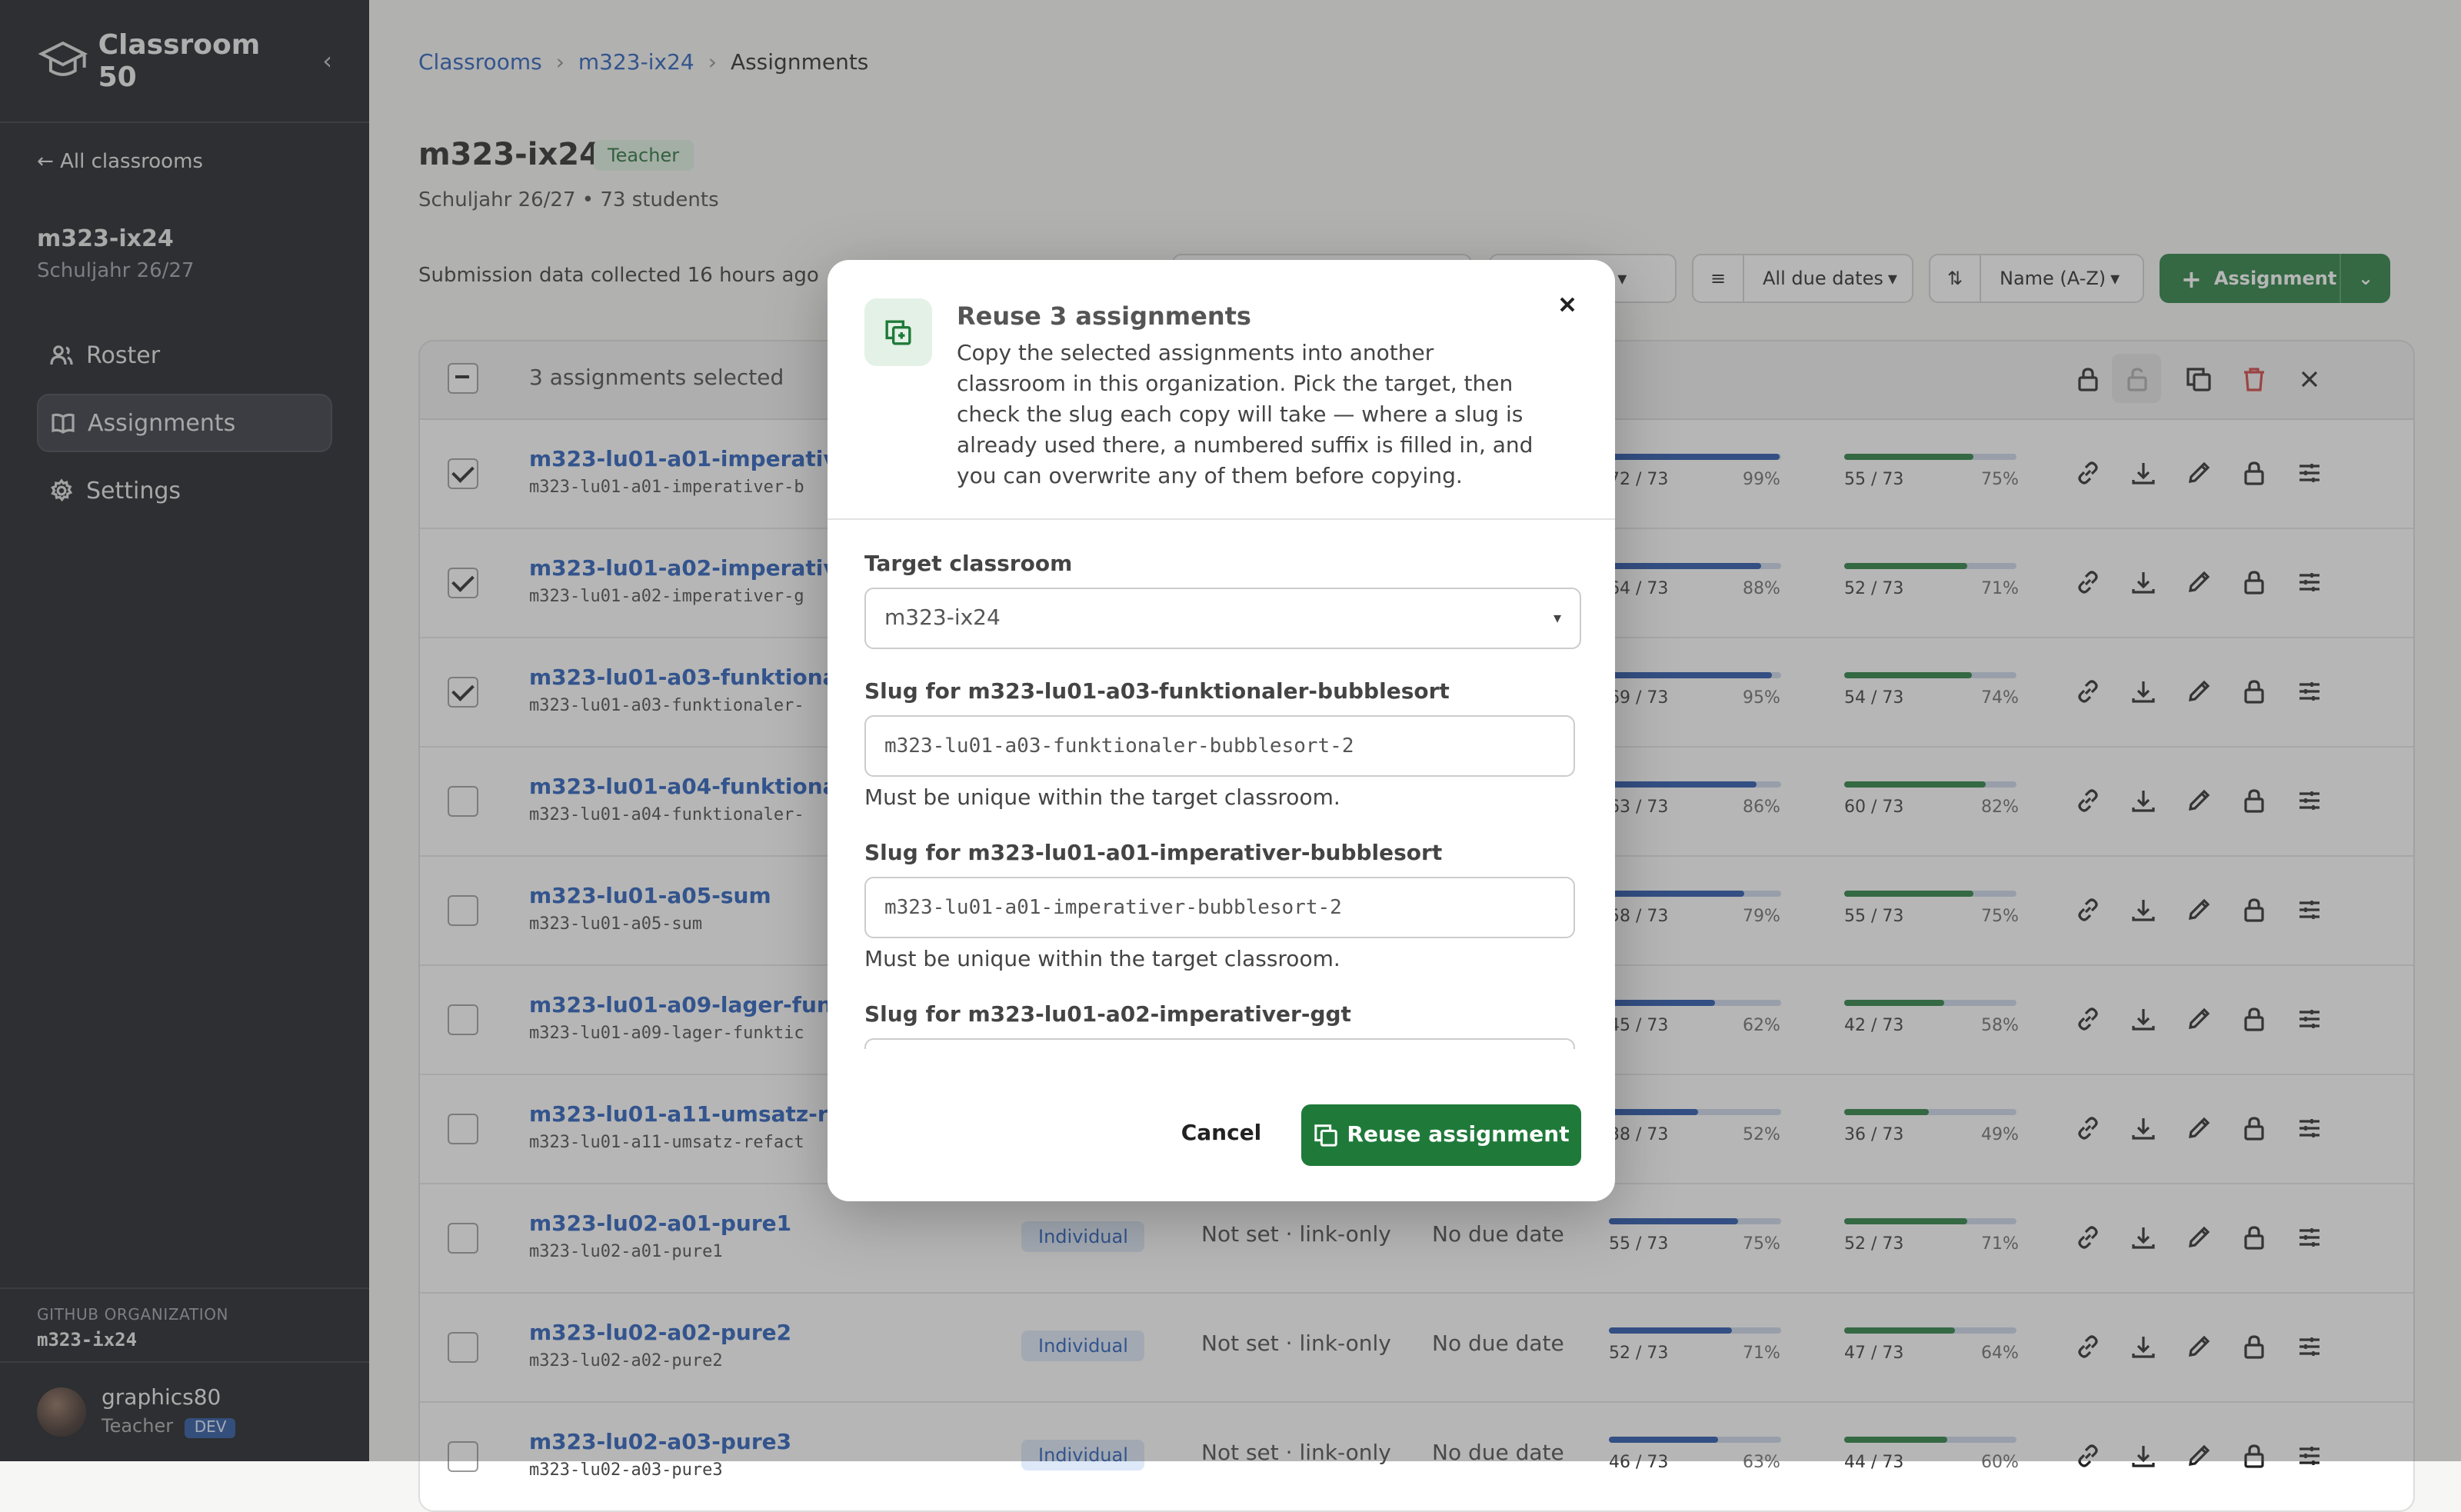 The height and width of the screenshot is (1512, 2461). Describe the element at coordinates (626, 1470) in the screenshot. I see `assignment-slug: m323-lu02-a03-pure3` at that location.